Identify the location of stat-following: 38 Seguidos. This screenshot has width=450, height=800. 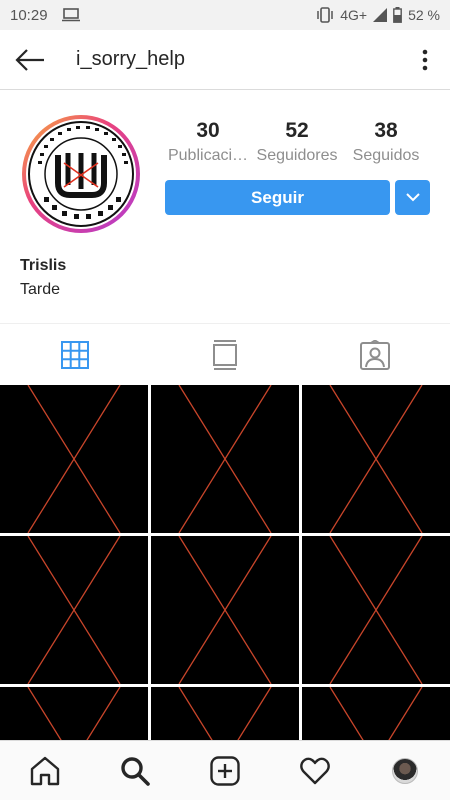
(386, 144).